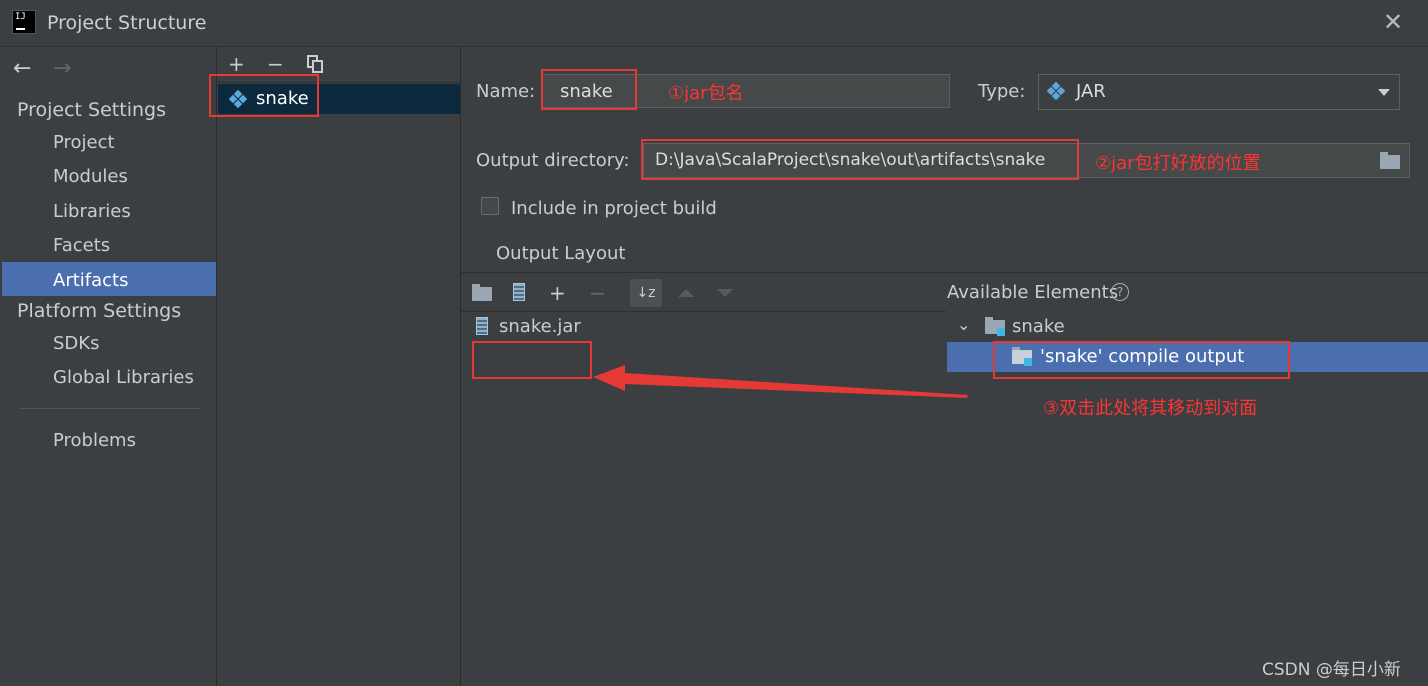 Image resolution: width=1428 pixels, height=686 pixels. What do you see at coordinates (315, 64) in the screenshot?
I see `copy-artifact-icon` at bounding box center [315, 64].